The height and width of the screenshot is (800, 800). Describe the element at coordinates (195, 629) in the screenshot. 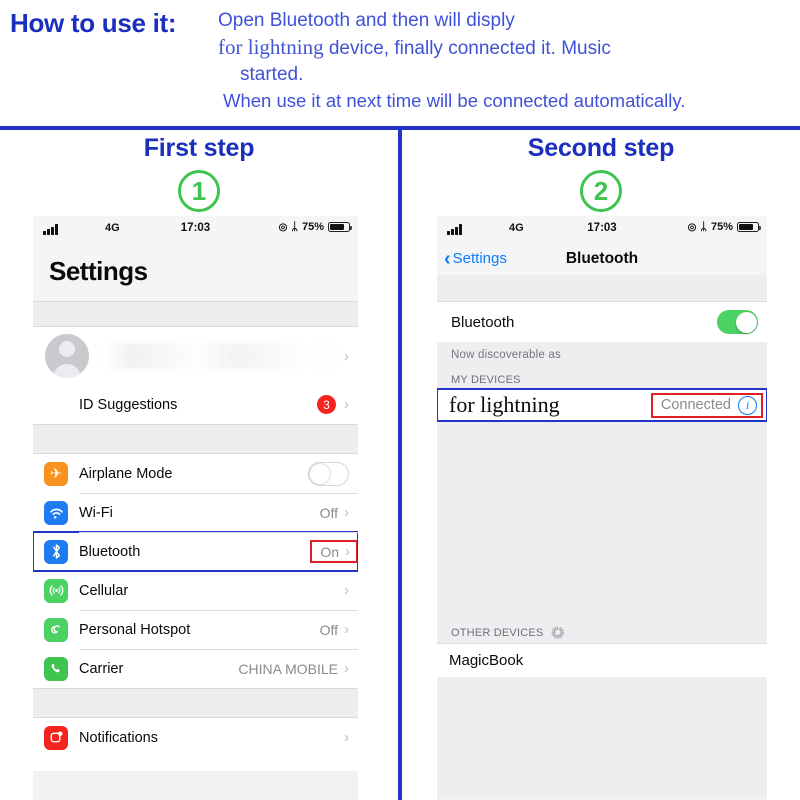

I see `row-personal-hotspot: Personal Hotspot Off ›` at that location.